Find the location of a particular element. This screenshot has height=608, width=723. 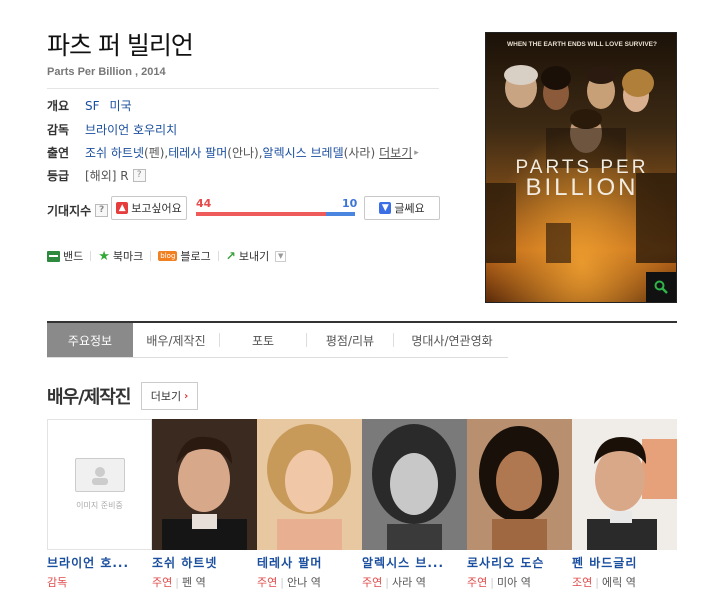

blog-icon: blog is located at coordinates (168, 256).